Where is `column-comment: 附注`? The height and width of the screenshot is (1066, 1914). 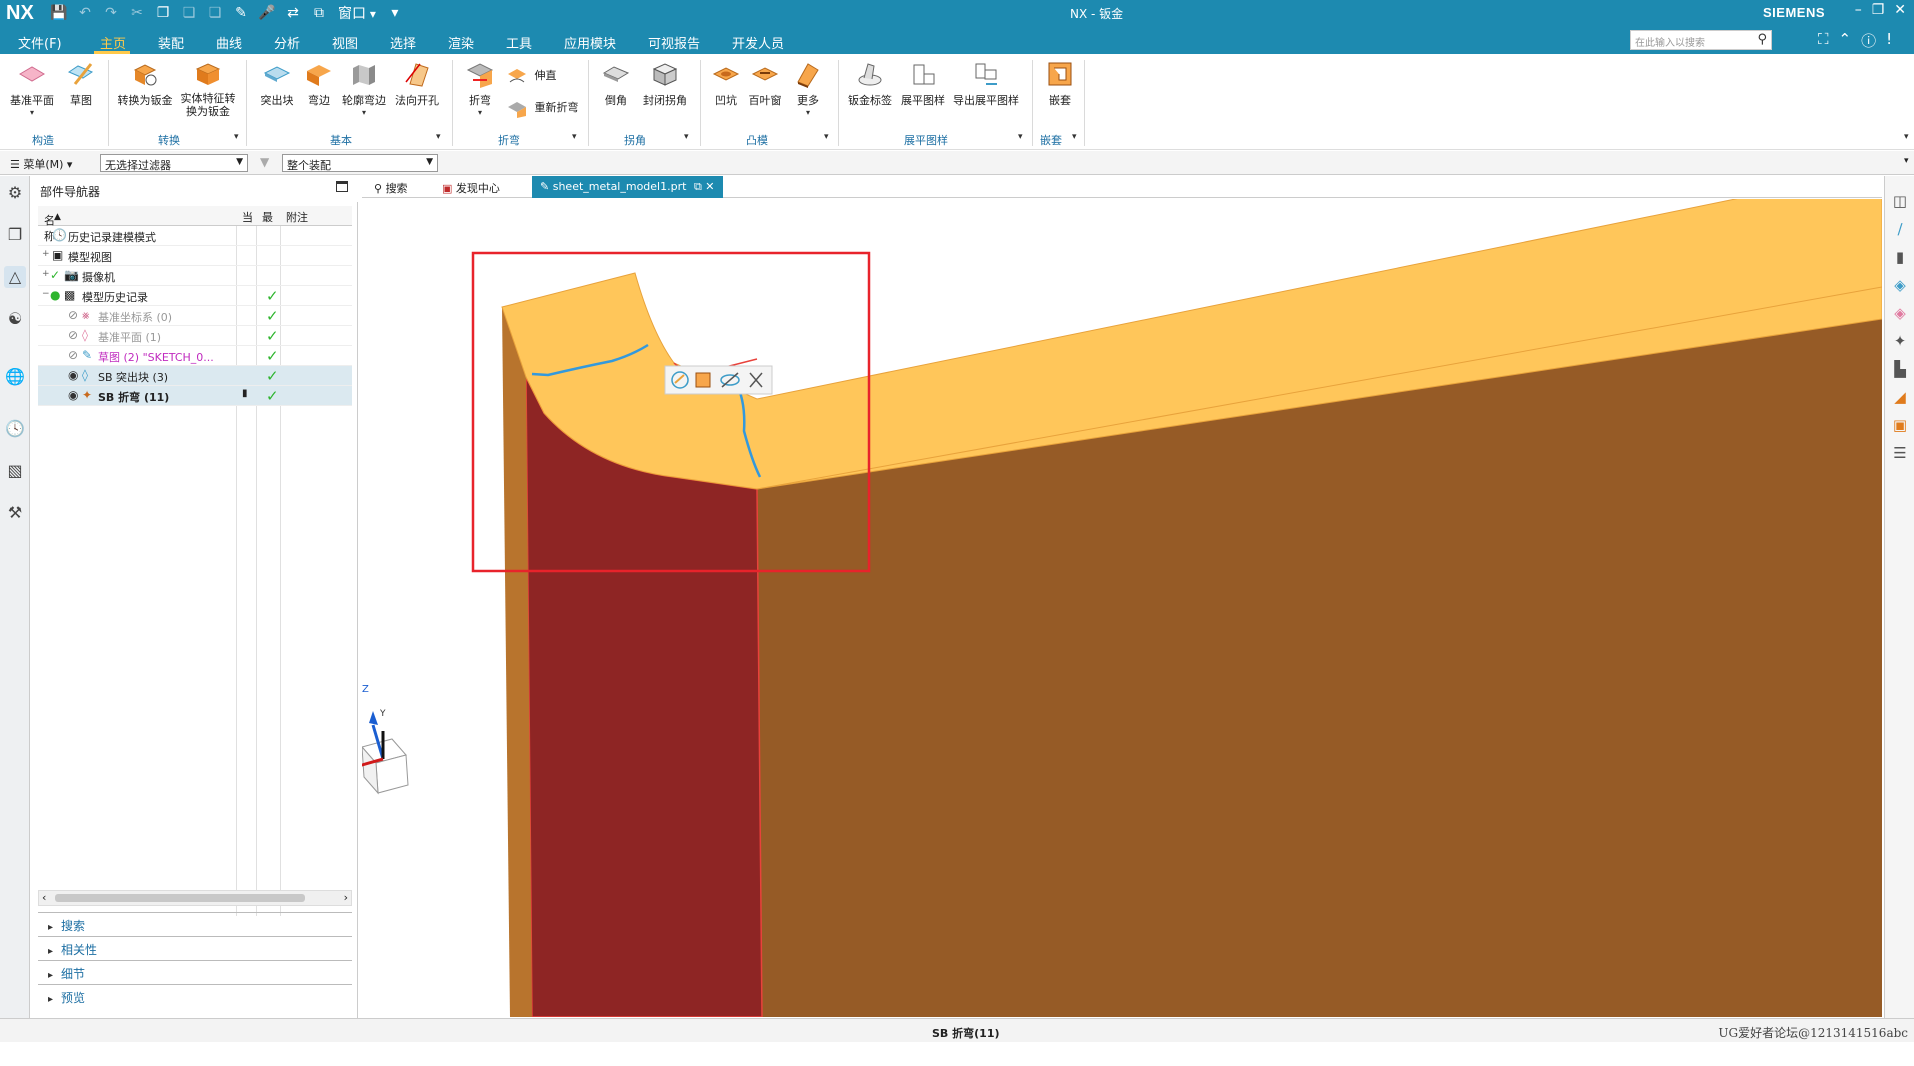 column-comment: 附注 is located at coordinates (297, 217).